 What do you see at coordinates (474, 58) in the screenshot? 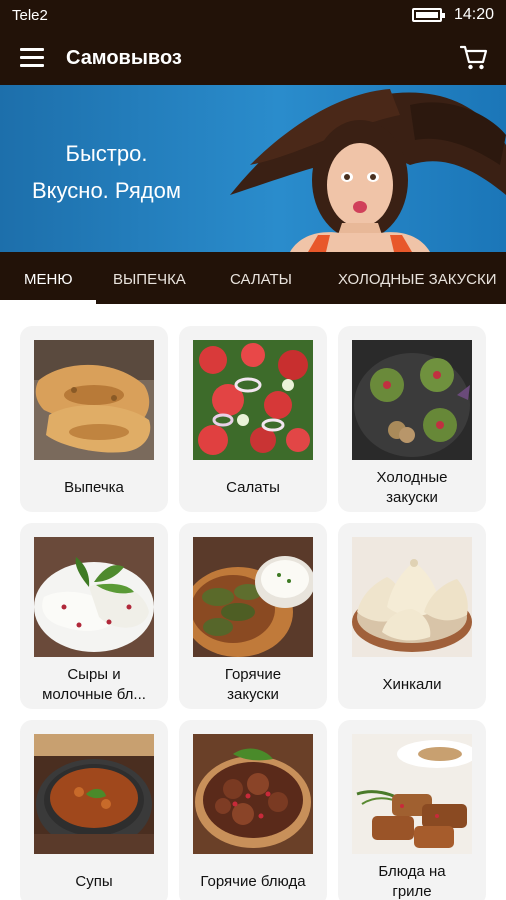
I see `cart-icon` at bounding box center [474, 58].